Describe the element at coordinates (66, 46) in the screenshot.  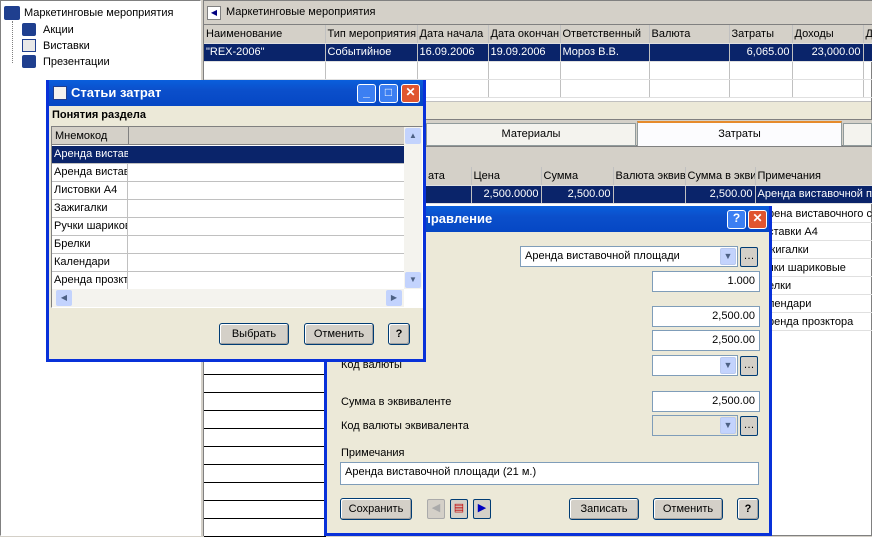
I see `tree-item-label: Виставки` at that location.